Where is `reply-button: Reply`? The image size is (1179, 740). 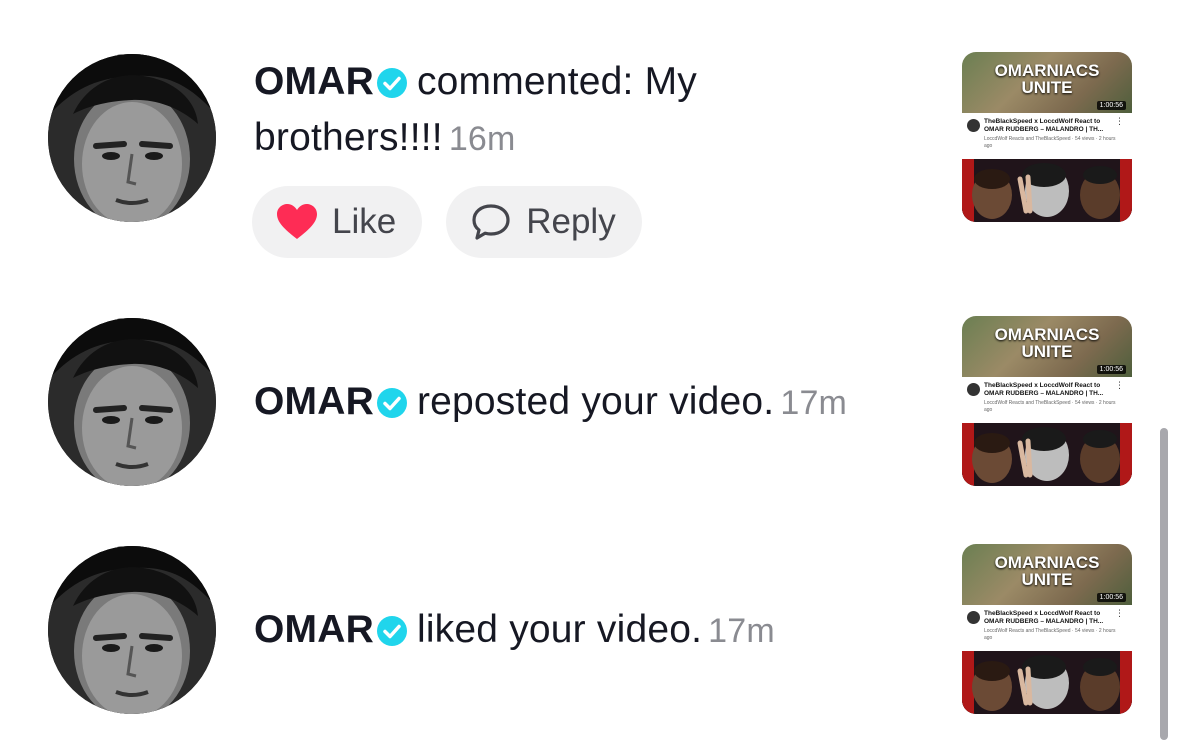 reply-button: Reply is located at coordinates (544, 222).